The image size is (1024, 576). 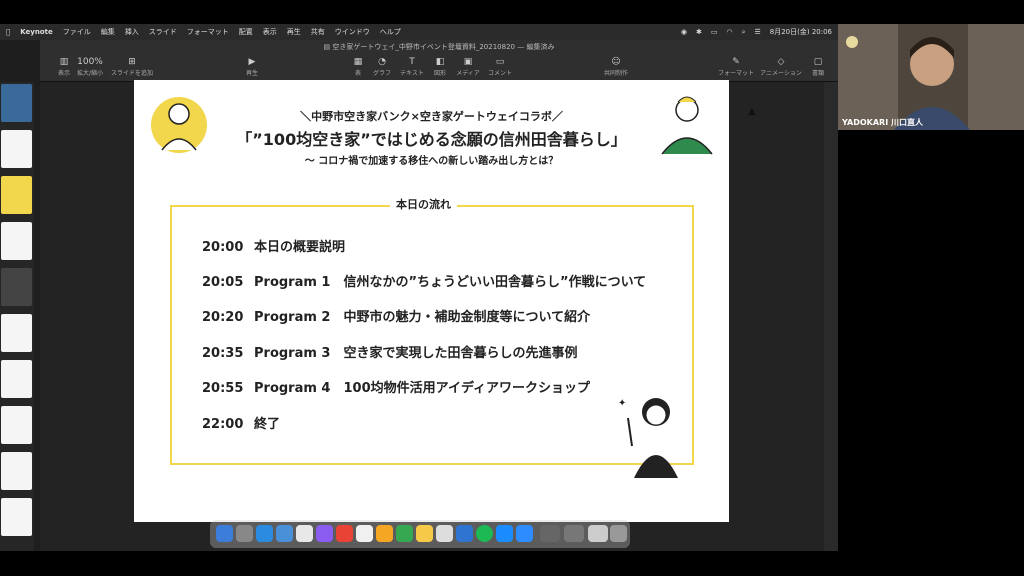 I want to click on animate-label: アニメーション, so click(x=781, y=73).